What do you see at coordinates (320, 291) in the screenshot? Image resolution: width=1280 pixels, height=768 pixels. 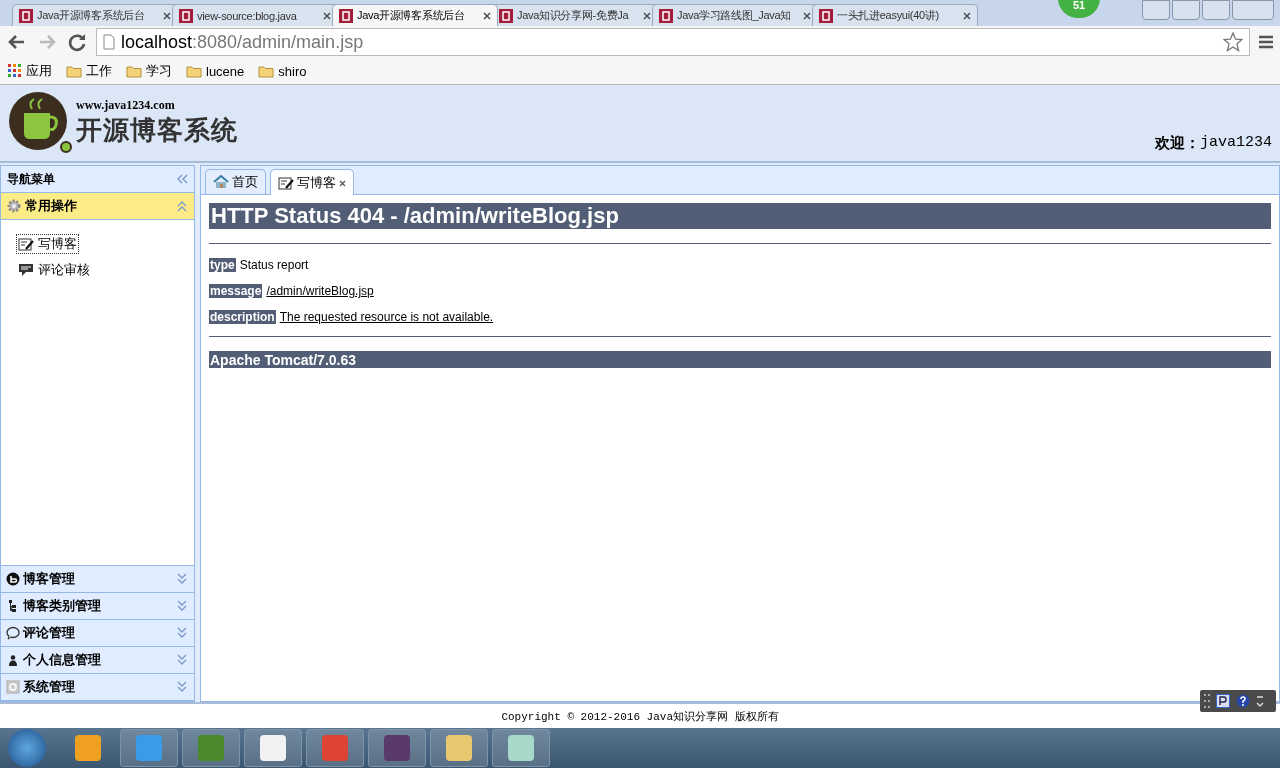 I see `field-value: /admin/writeBlog.jsp` at bounding box center [320, 291].